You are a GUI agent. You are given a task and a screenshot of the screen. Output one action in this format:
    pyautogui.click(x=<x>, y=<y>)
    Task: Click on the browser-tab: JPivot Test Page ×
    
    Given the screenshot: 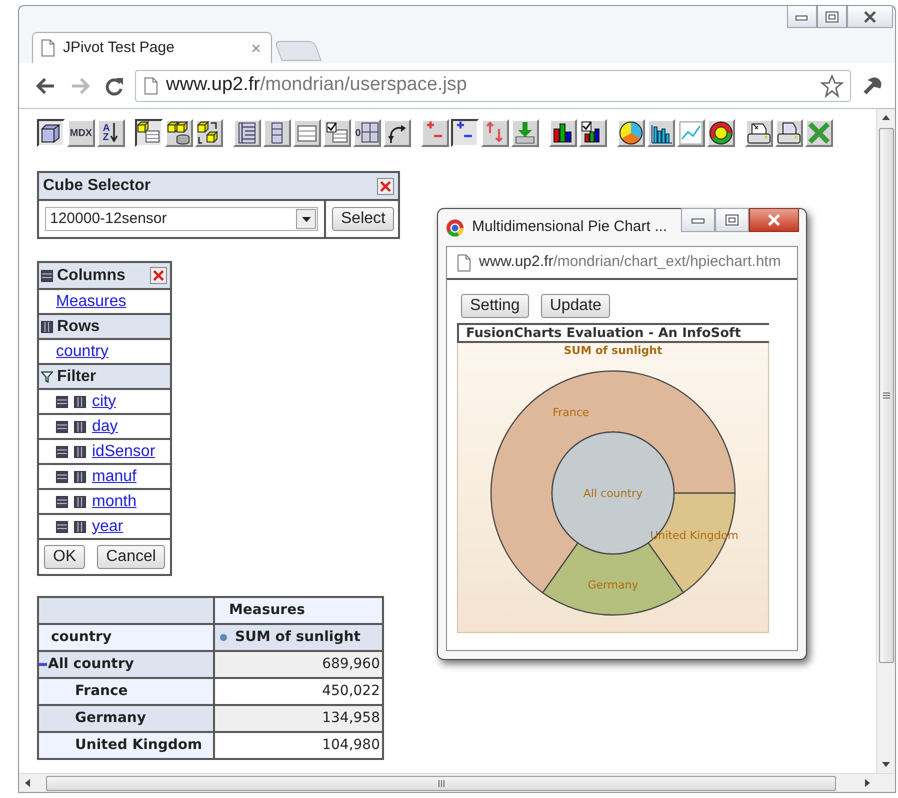 What is the action you would take?
    pyautogui.click(x=152, y=47)
    